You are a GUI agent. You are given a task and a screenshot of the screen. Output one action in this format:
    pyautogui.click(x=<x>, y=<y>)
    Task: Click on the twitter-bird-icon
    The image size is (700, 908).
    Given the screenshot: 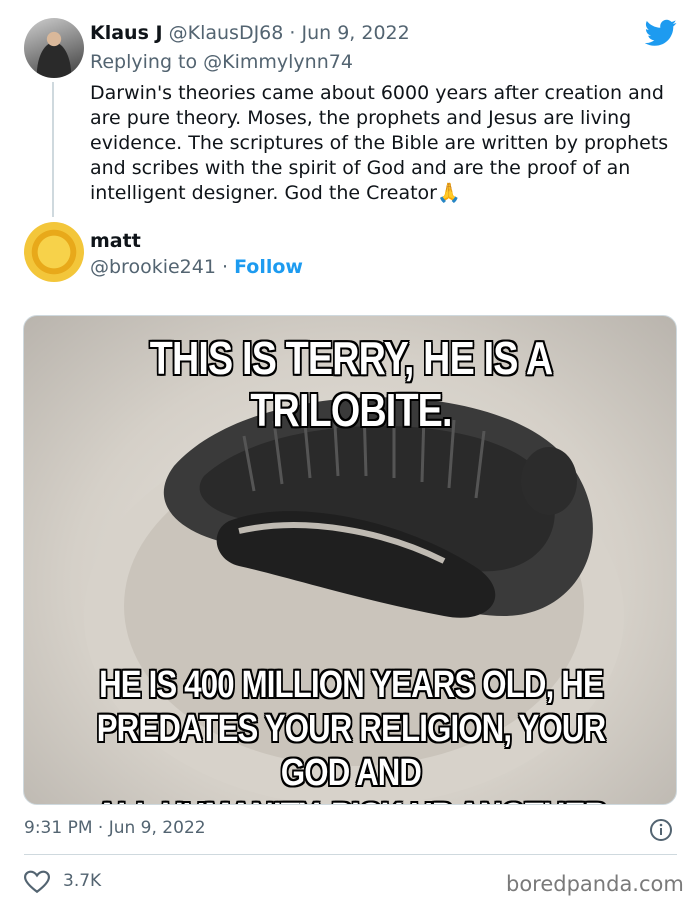 What is the action you would take?
    pyautogui.click(x=661, y=33)
    